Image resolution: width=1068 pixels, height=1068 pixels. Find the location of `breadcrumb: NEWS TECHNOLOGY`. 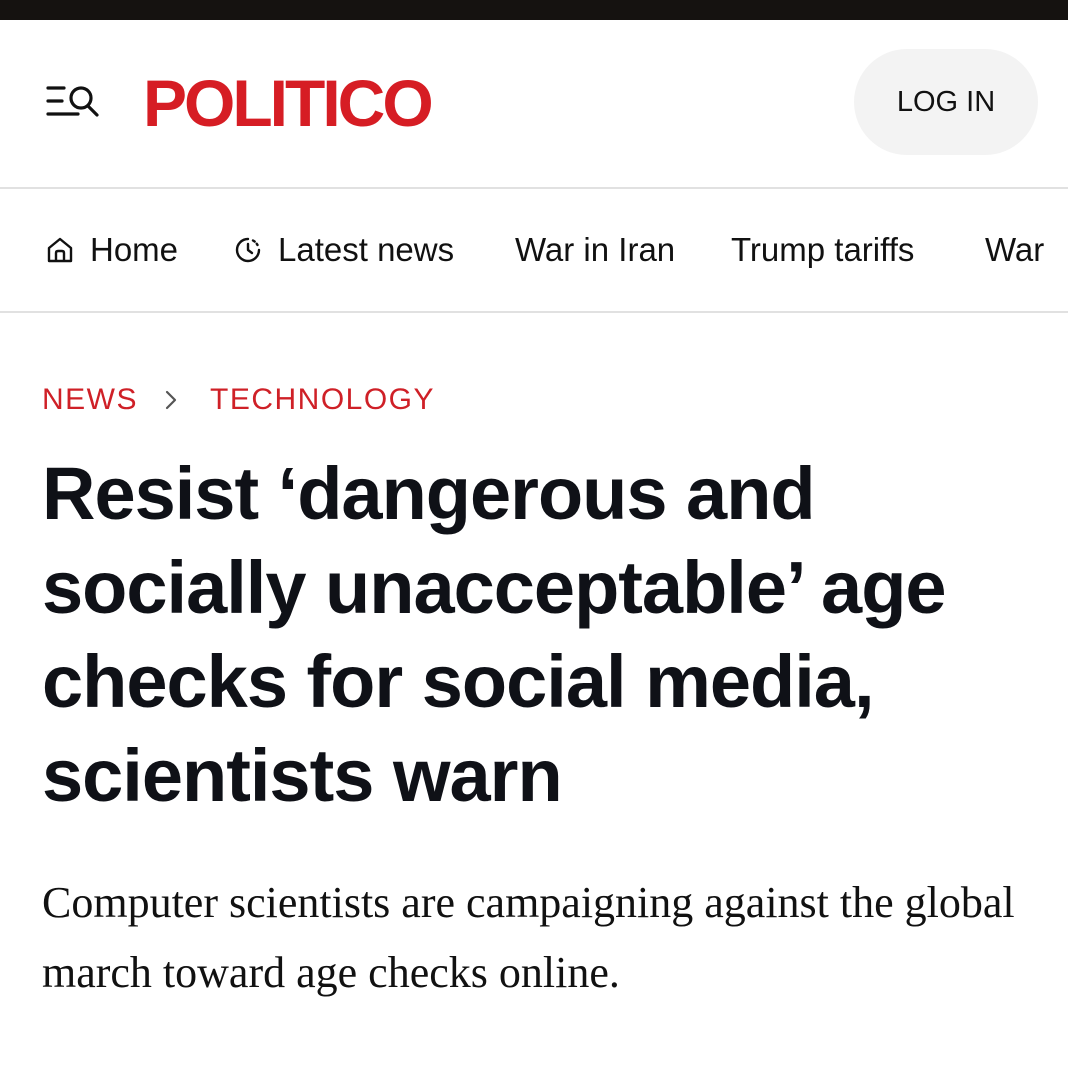

breadcrumb: NEWS TECHNOLOGY is located at coordinates (238, 400).